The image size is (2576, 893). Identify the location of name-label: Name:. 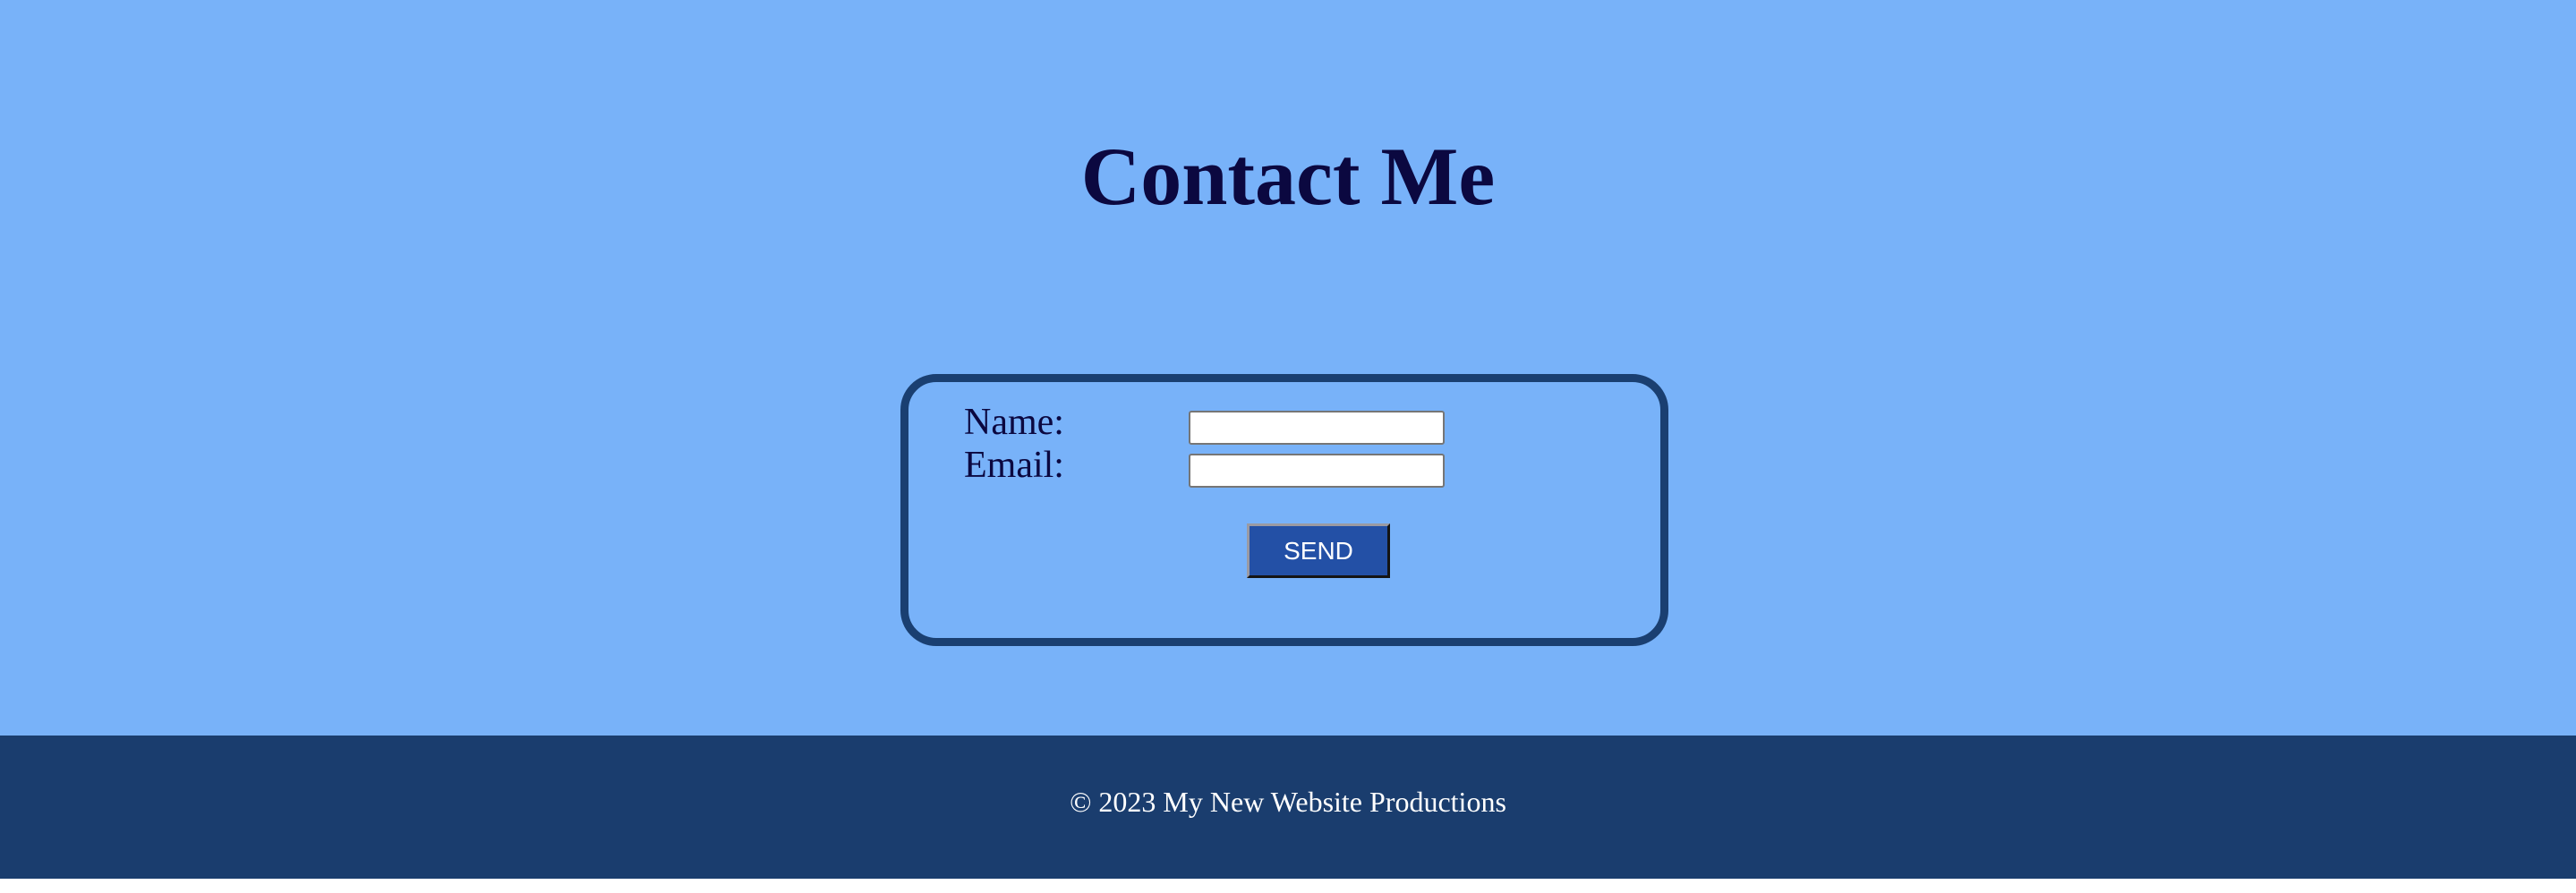
(1014, 422).